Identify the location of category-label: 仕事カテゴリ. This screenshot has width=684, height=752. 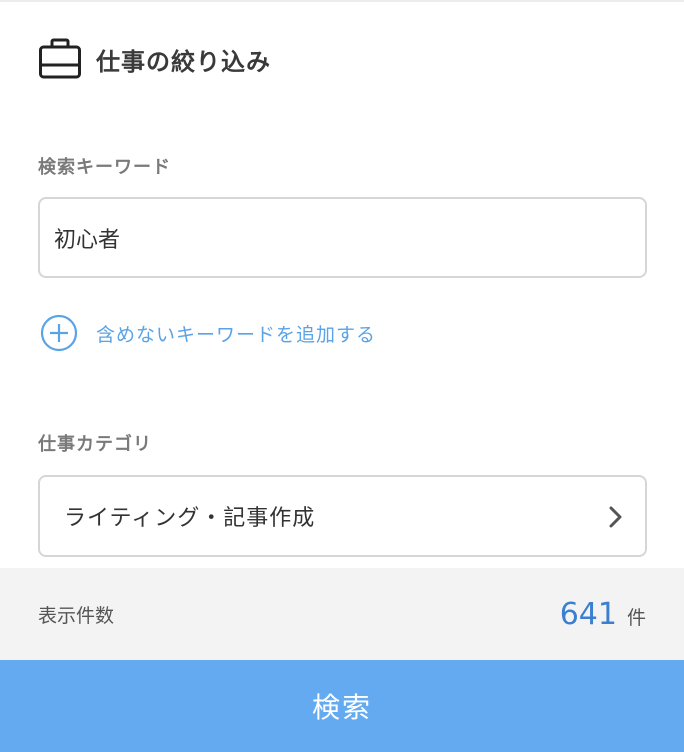
(95, 444).